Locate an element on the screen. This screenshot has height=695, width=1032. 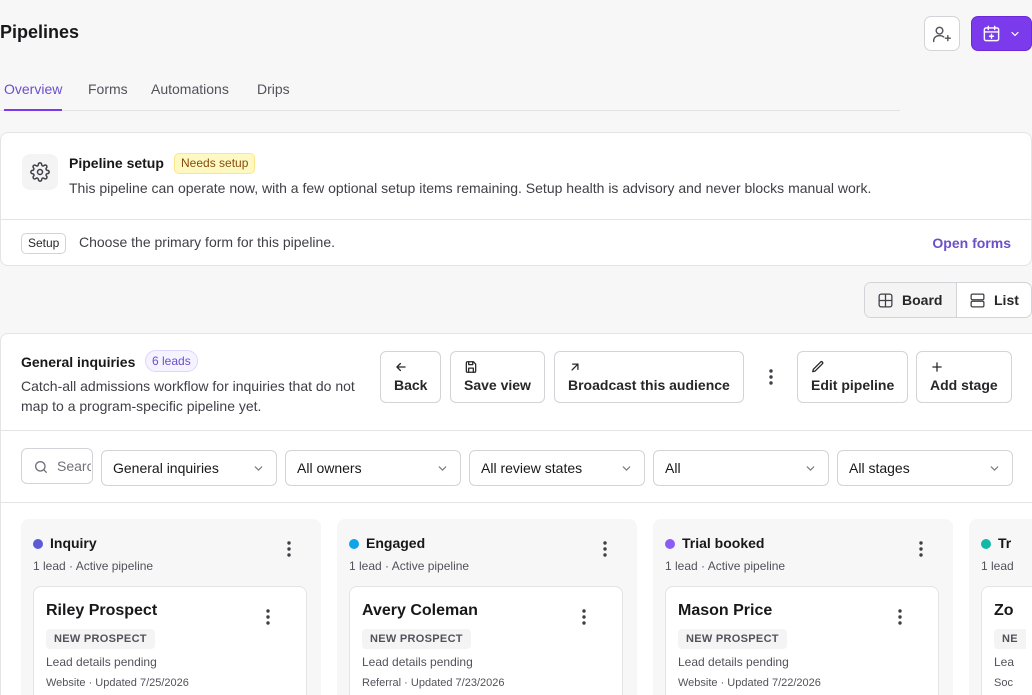
pipeline-name: General inquiries is located at coordinates (78, 362).